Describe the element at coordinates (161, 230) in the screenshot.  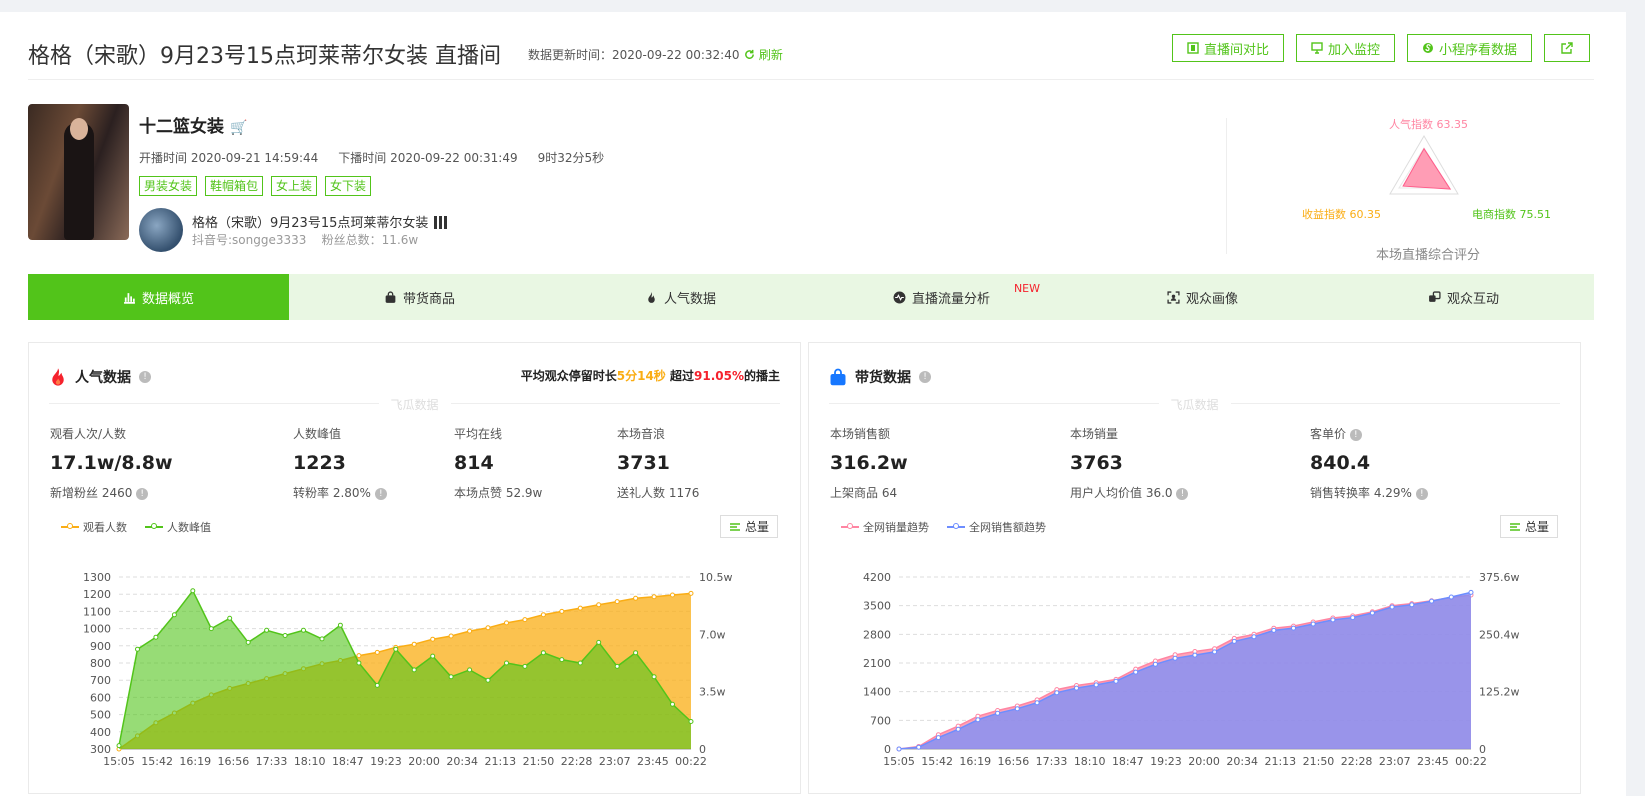
I see `avatar` at that location.